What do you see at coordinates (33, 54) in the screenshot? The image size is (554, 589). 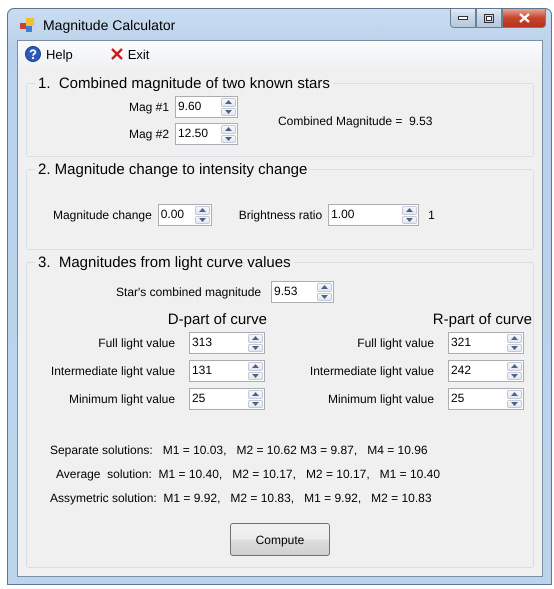 I see `help-icon` at bounding box center [33, 54].